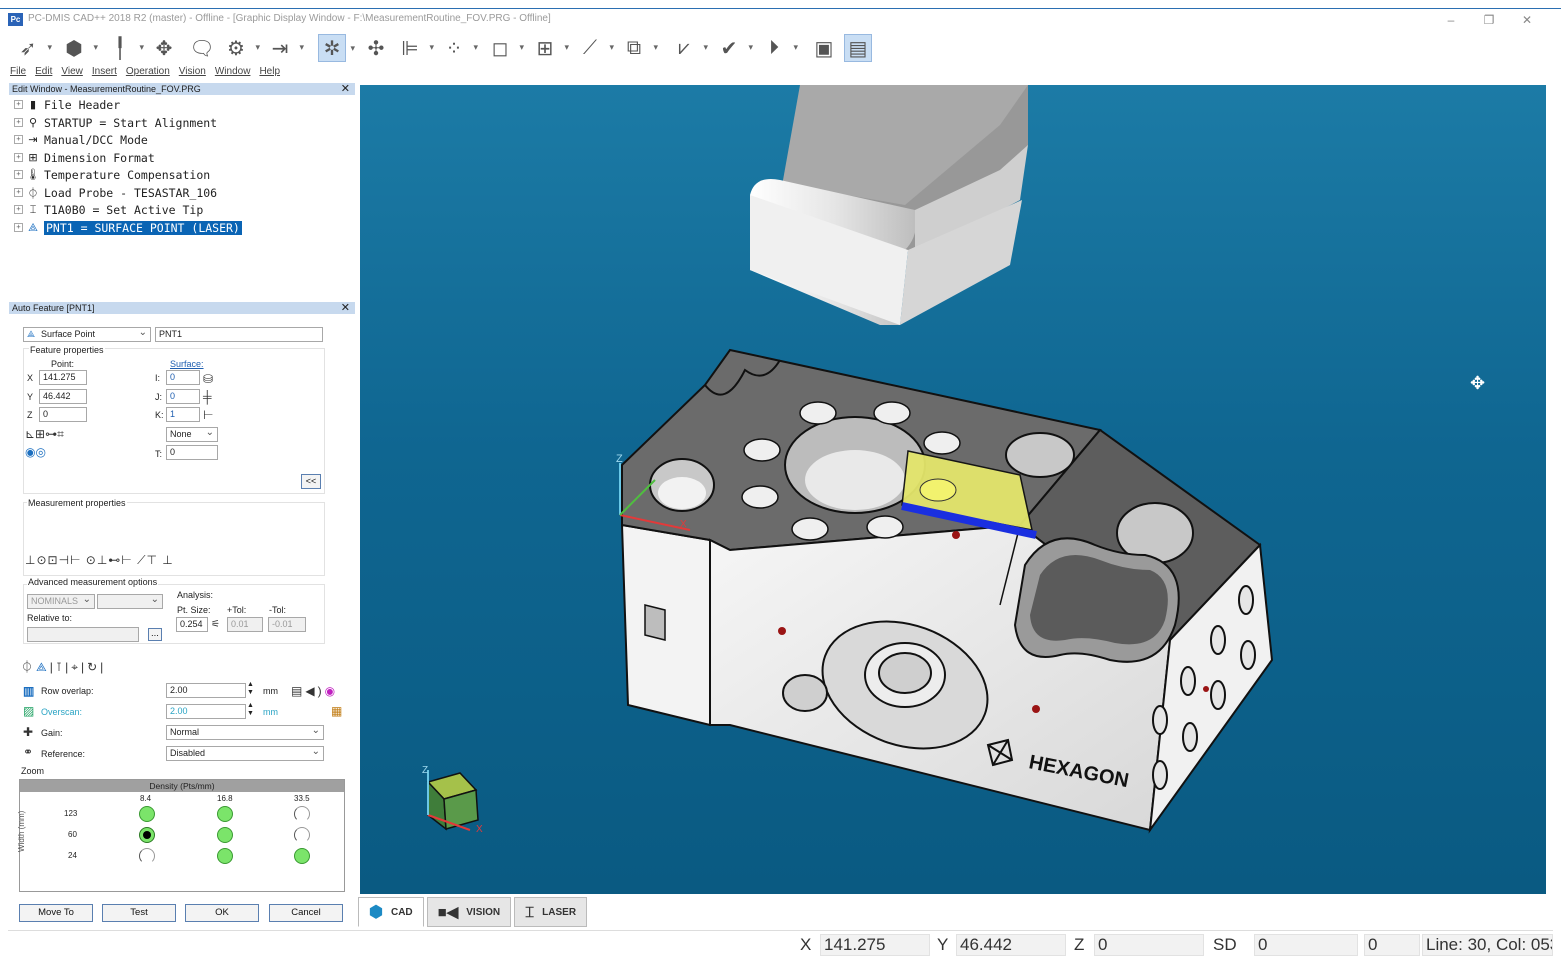  Describe the element at coordinates (505, 48) in the screenshot. I see `circle-icon: ◻` at that location.